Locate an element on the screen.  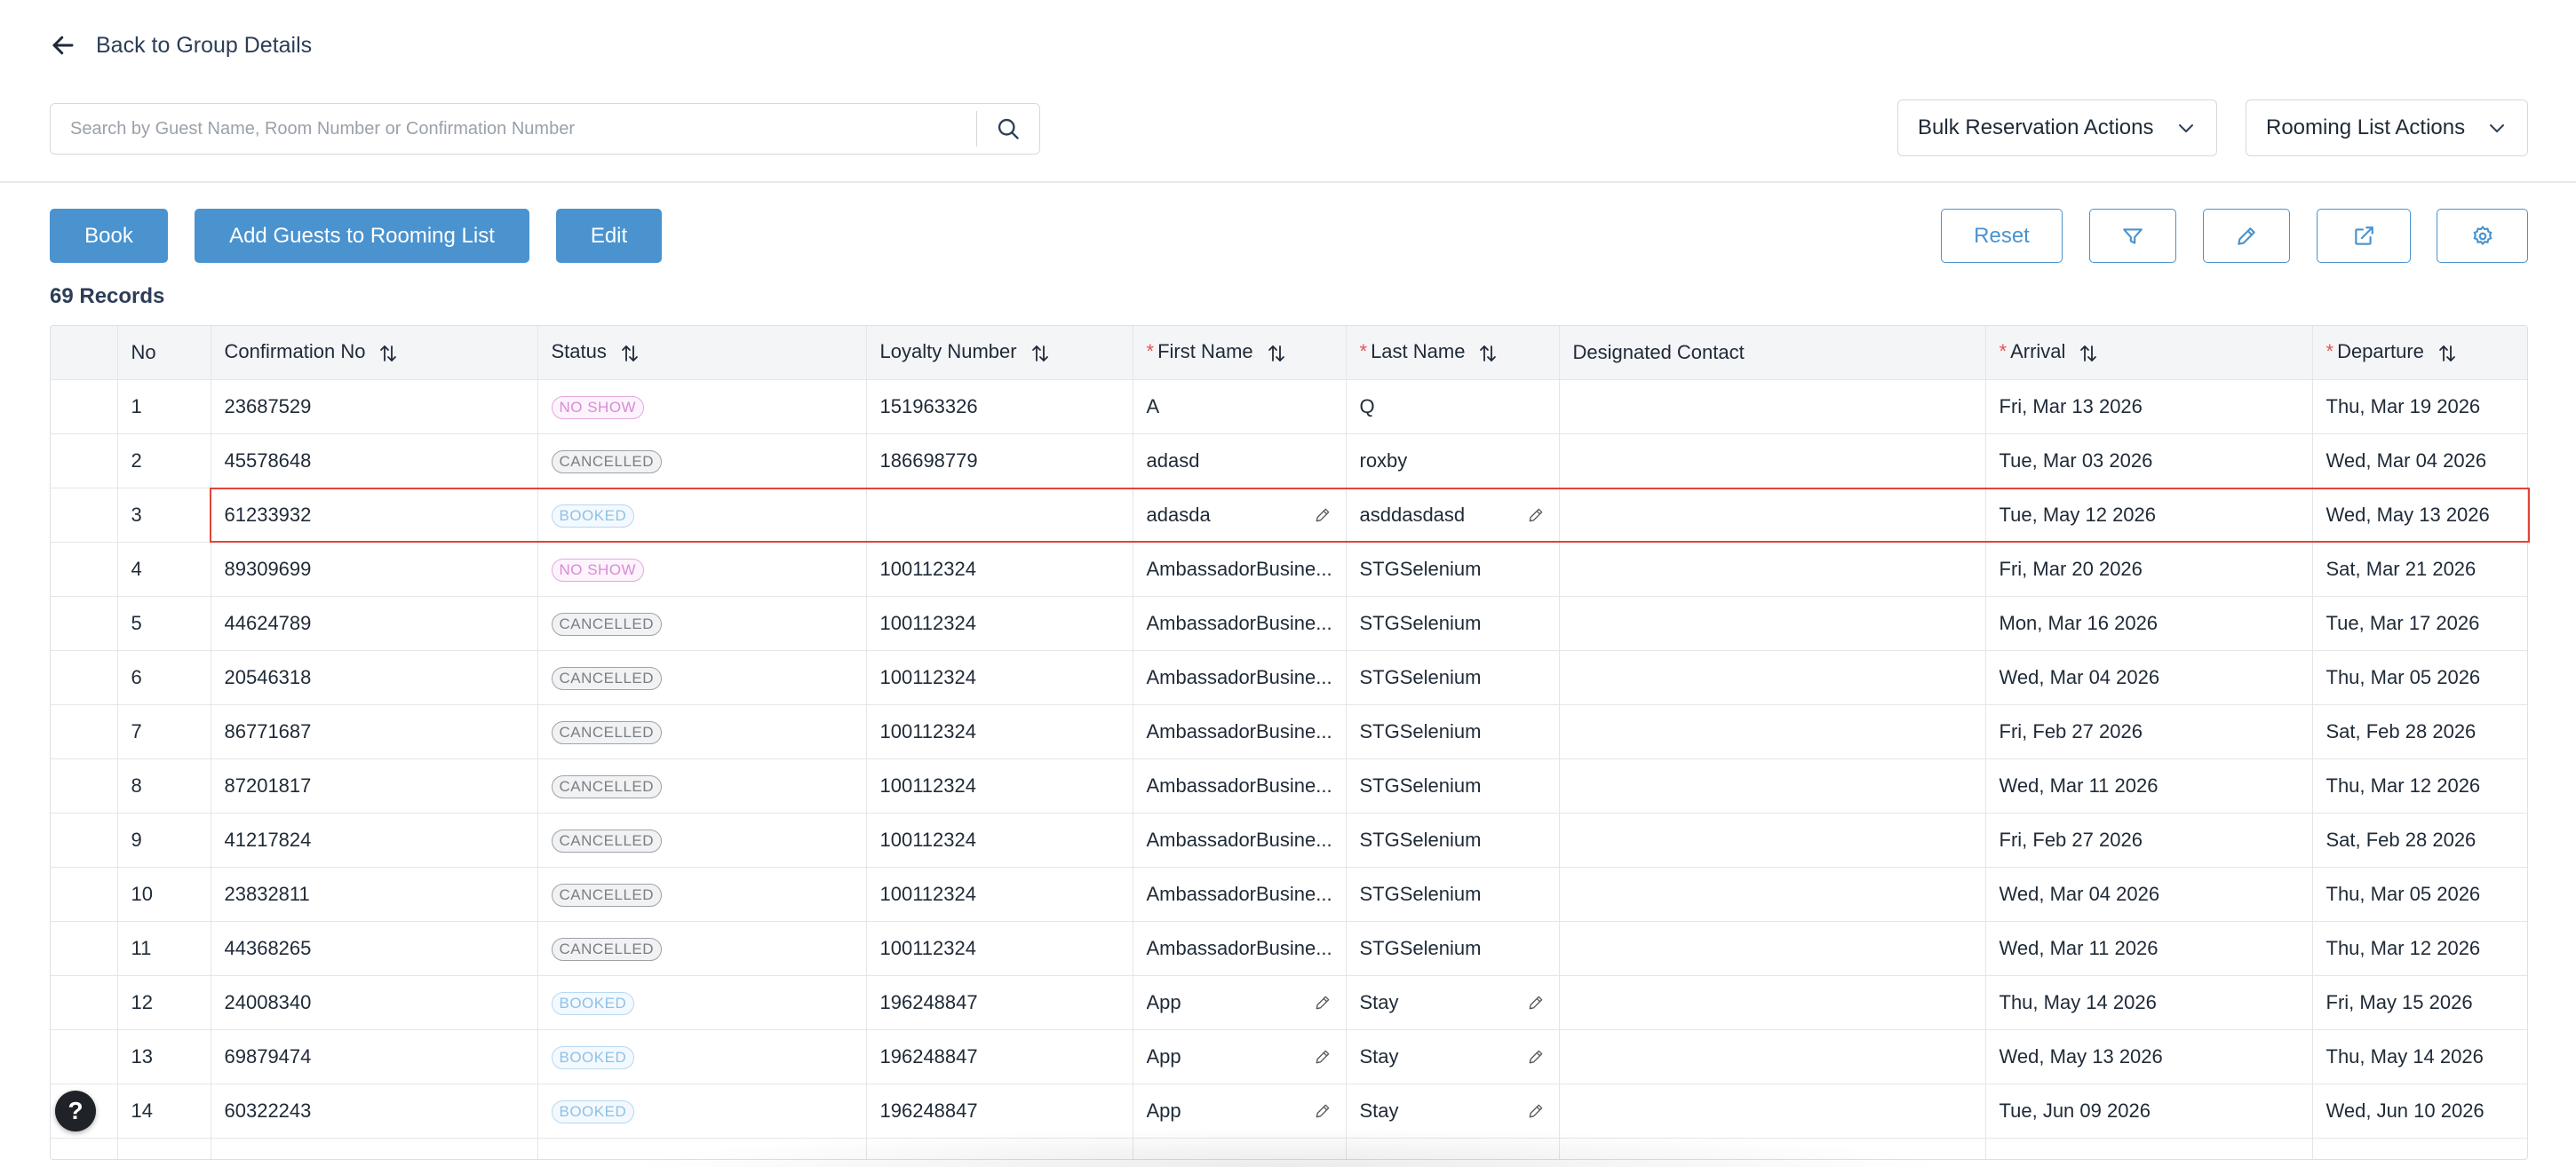
search-box is located at coordinates (545, 129).